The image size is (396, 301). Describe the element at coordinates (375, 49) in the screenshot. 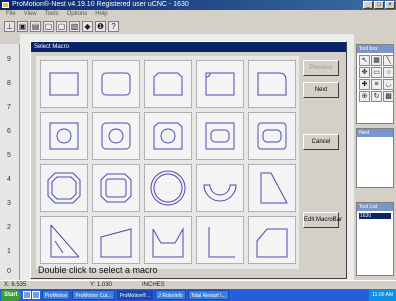

I see `toolbox-title: Tool box` at that location.